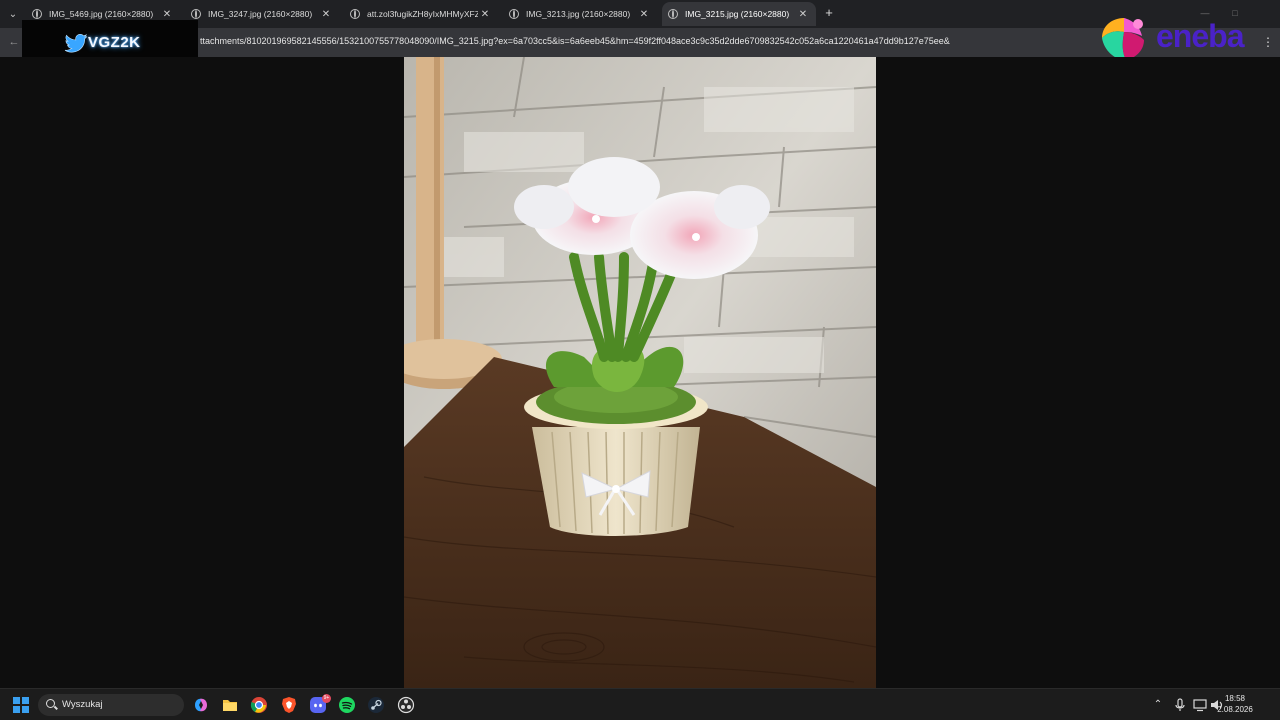 The height and width of the screenshot is (720, 1280). What do you see at coordinates (14, 42) in the screenshot?
I see `back-arrow-icon: ←` at bounding box center [14, 42].